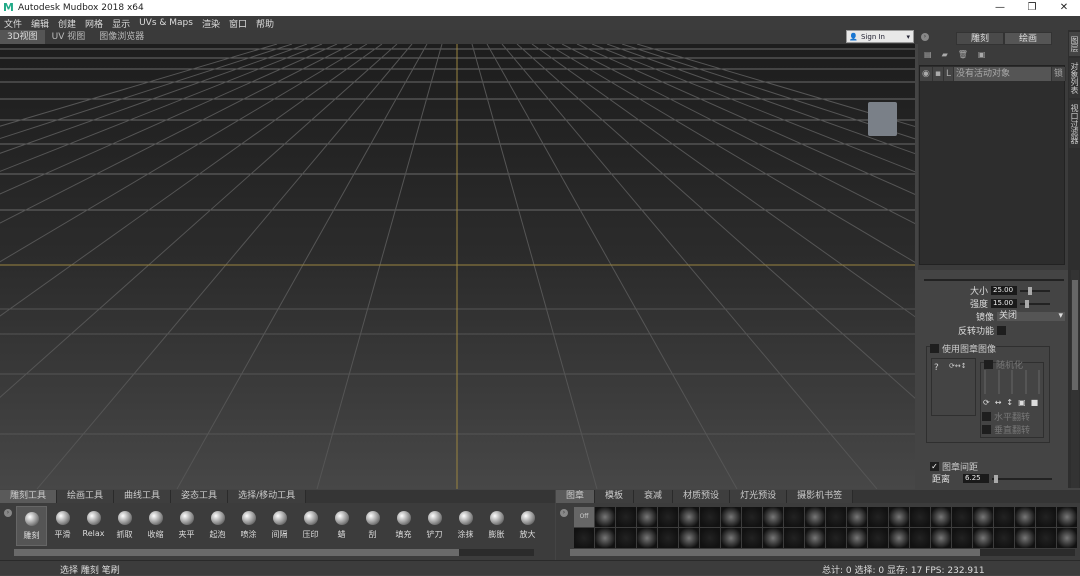 The width and height of the screenshot is (1080, 576). I want to click on tool-button: 膨胀, so click(496, 526).